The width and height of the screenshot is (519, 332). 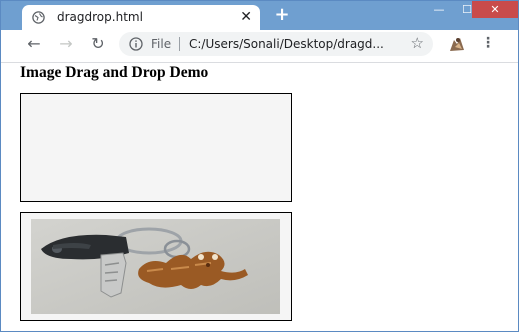 What do you see at coordinates (66, 44) in the screenshot?
I see `forward-button: →` at bounding box center [66, 44].